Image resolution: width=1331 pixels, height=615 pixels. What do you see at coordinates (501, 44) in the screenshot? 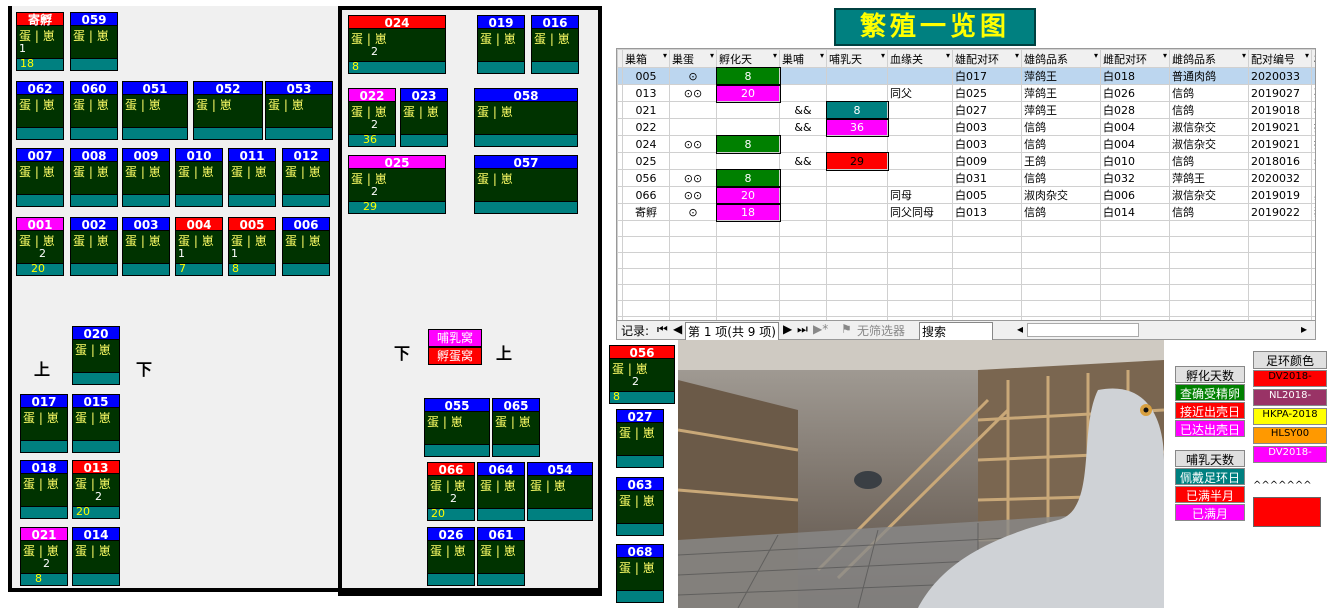
I see `nest-019: 019 蛋 | 崽` at bounding box center [501, 44].